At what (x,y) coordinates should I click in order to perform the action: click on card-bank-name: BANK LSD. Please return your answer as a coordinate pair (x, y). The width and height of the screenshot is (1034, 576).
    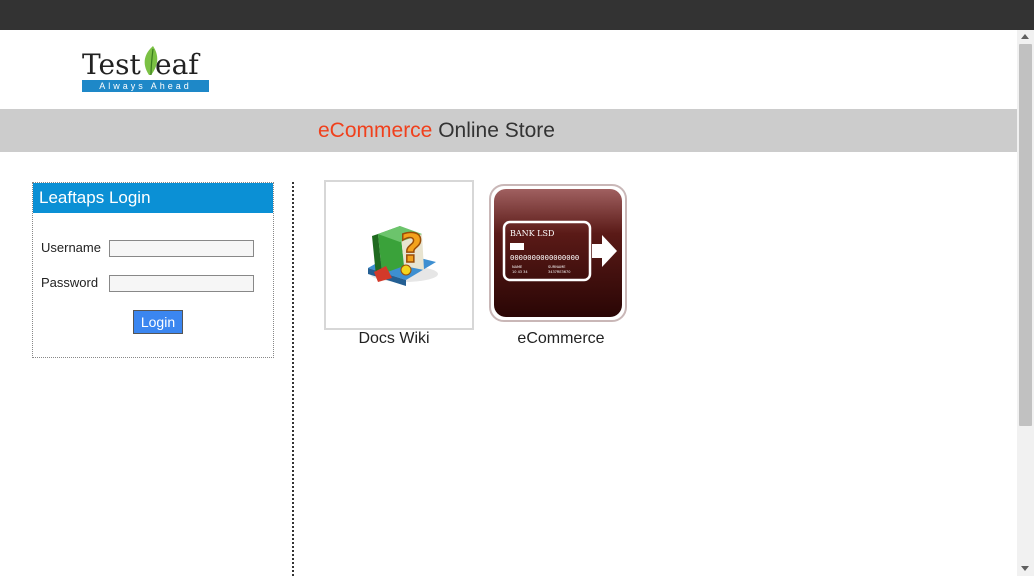
    Looking at the image, I should click on (532, 233).